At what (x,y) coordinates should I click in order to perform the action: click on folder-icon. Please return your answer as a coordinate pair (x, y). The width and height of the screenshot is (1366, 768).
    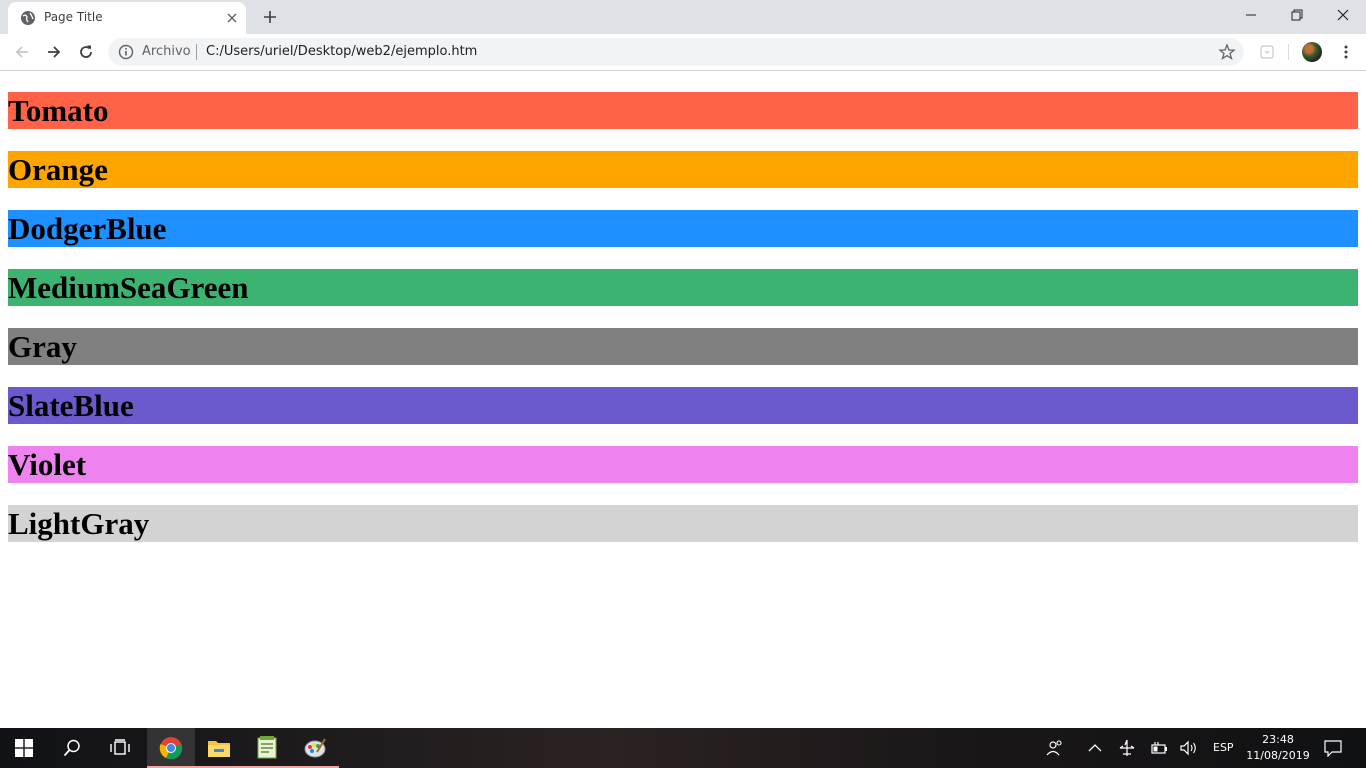
    Looking at the image, I should click on (219, 749).